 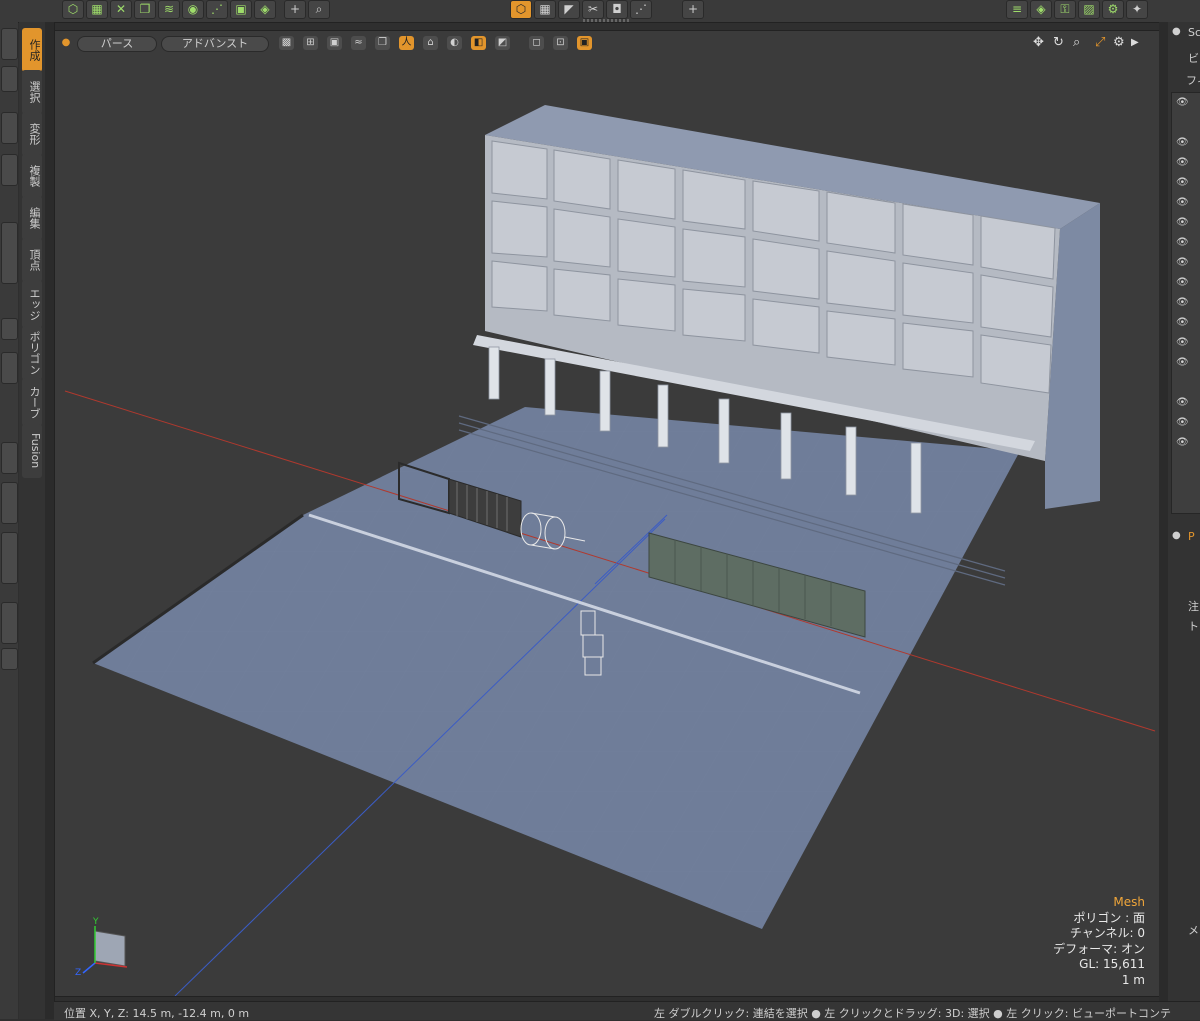 What do you see at coordinates (97, 9) in the screenshot?
I see `grid-cube-icon: ▦` at bounding box center [97, 9].